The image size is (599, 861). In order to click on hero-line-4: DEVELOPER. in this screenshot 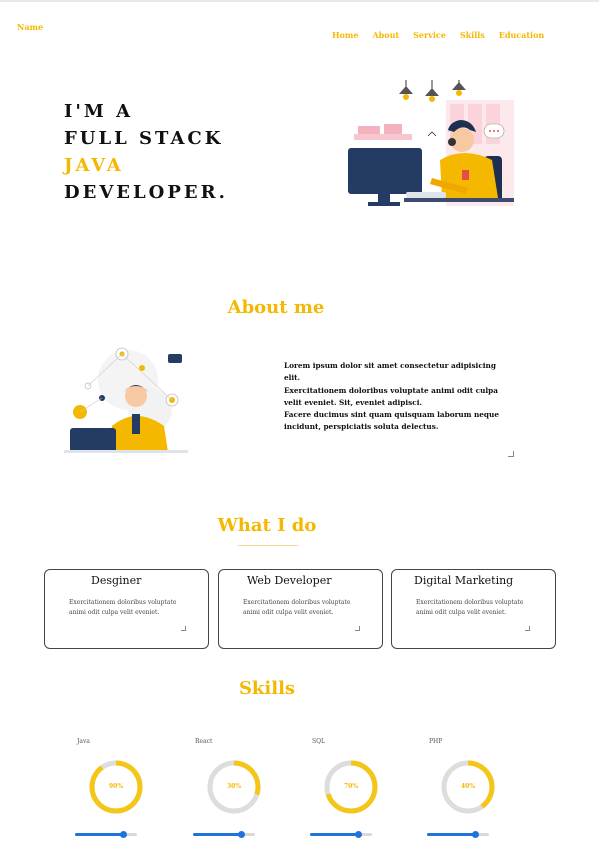, I will do `click(146, 192)`.